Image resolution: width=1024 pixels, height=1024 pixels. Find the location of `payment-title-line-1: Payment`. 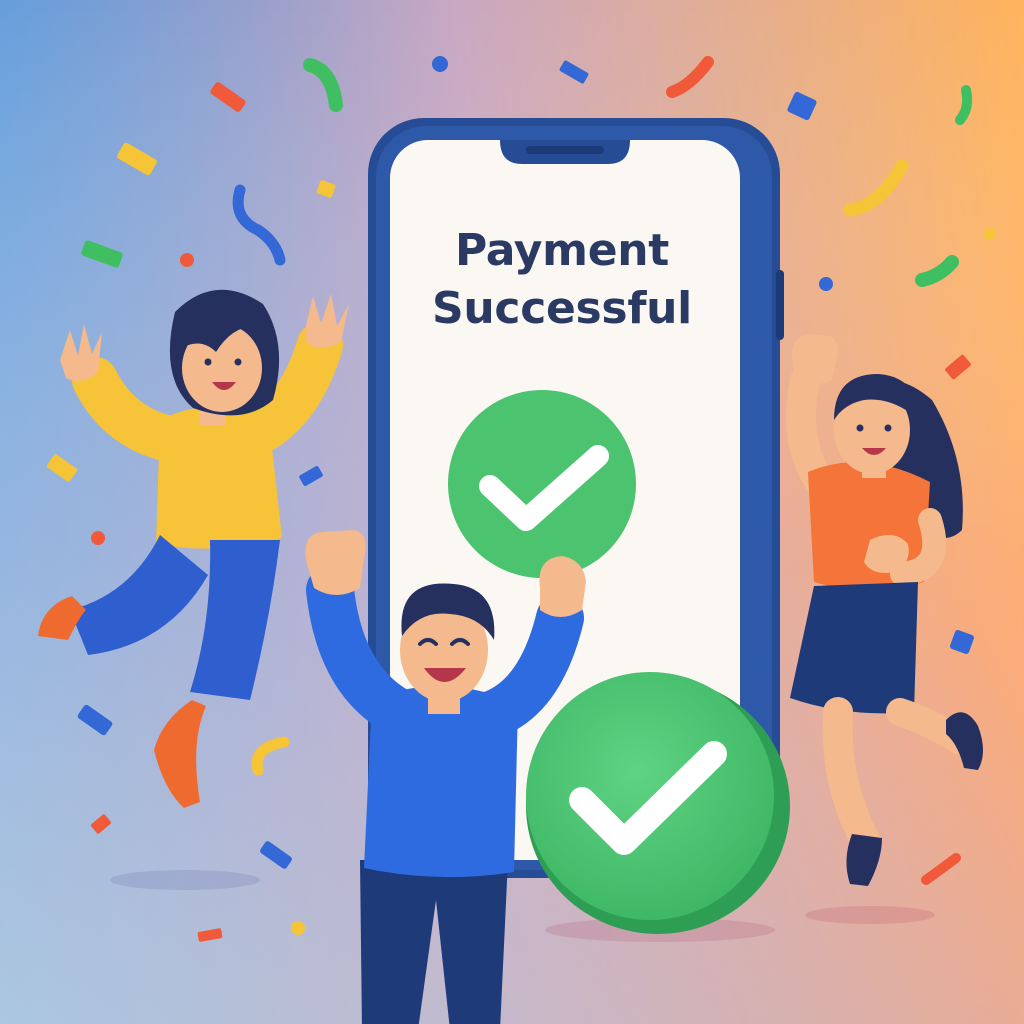

payment-title-line-1: Payment is located at coordinates (562, 250).